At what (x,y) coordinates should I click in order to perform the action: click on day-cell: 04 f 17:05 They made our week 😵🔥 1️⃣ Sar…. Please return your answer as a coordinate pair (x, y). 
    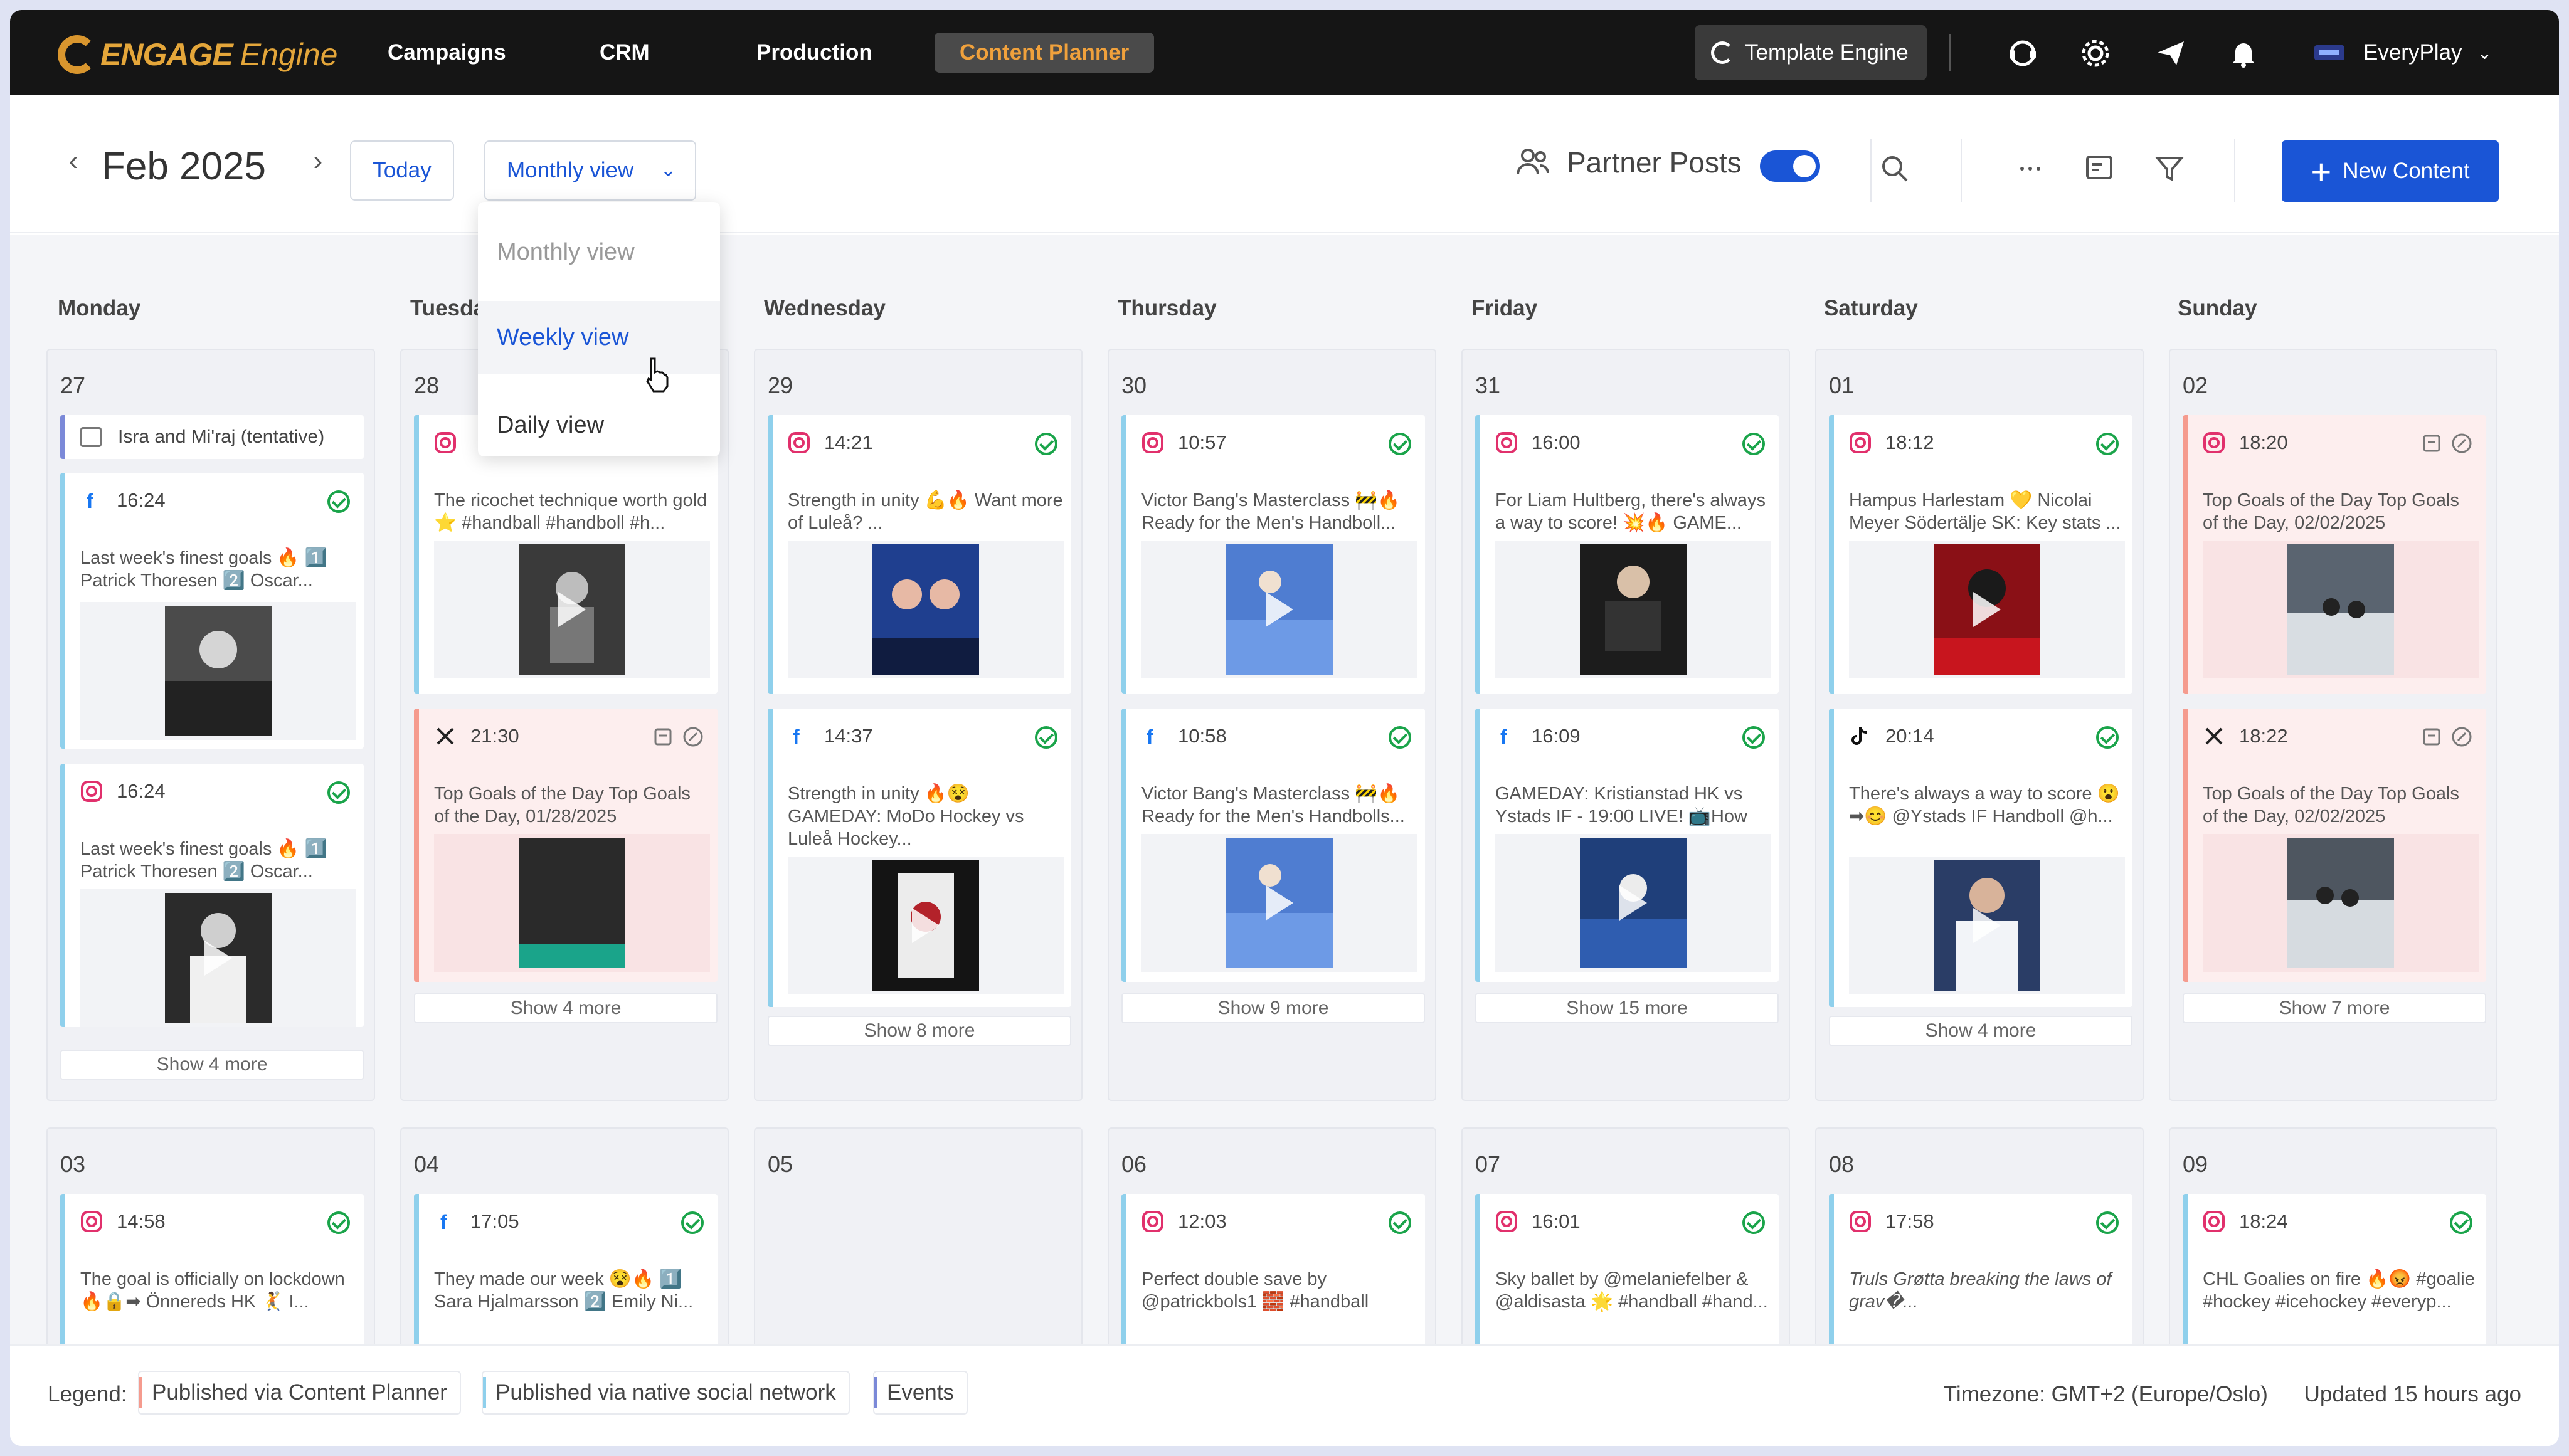
    Looking at the image, I should click on (564, 1236).